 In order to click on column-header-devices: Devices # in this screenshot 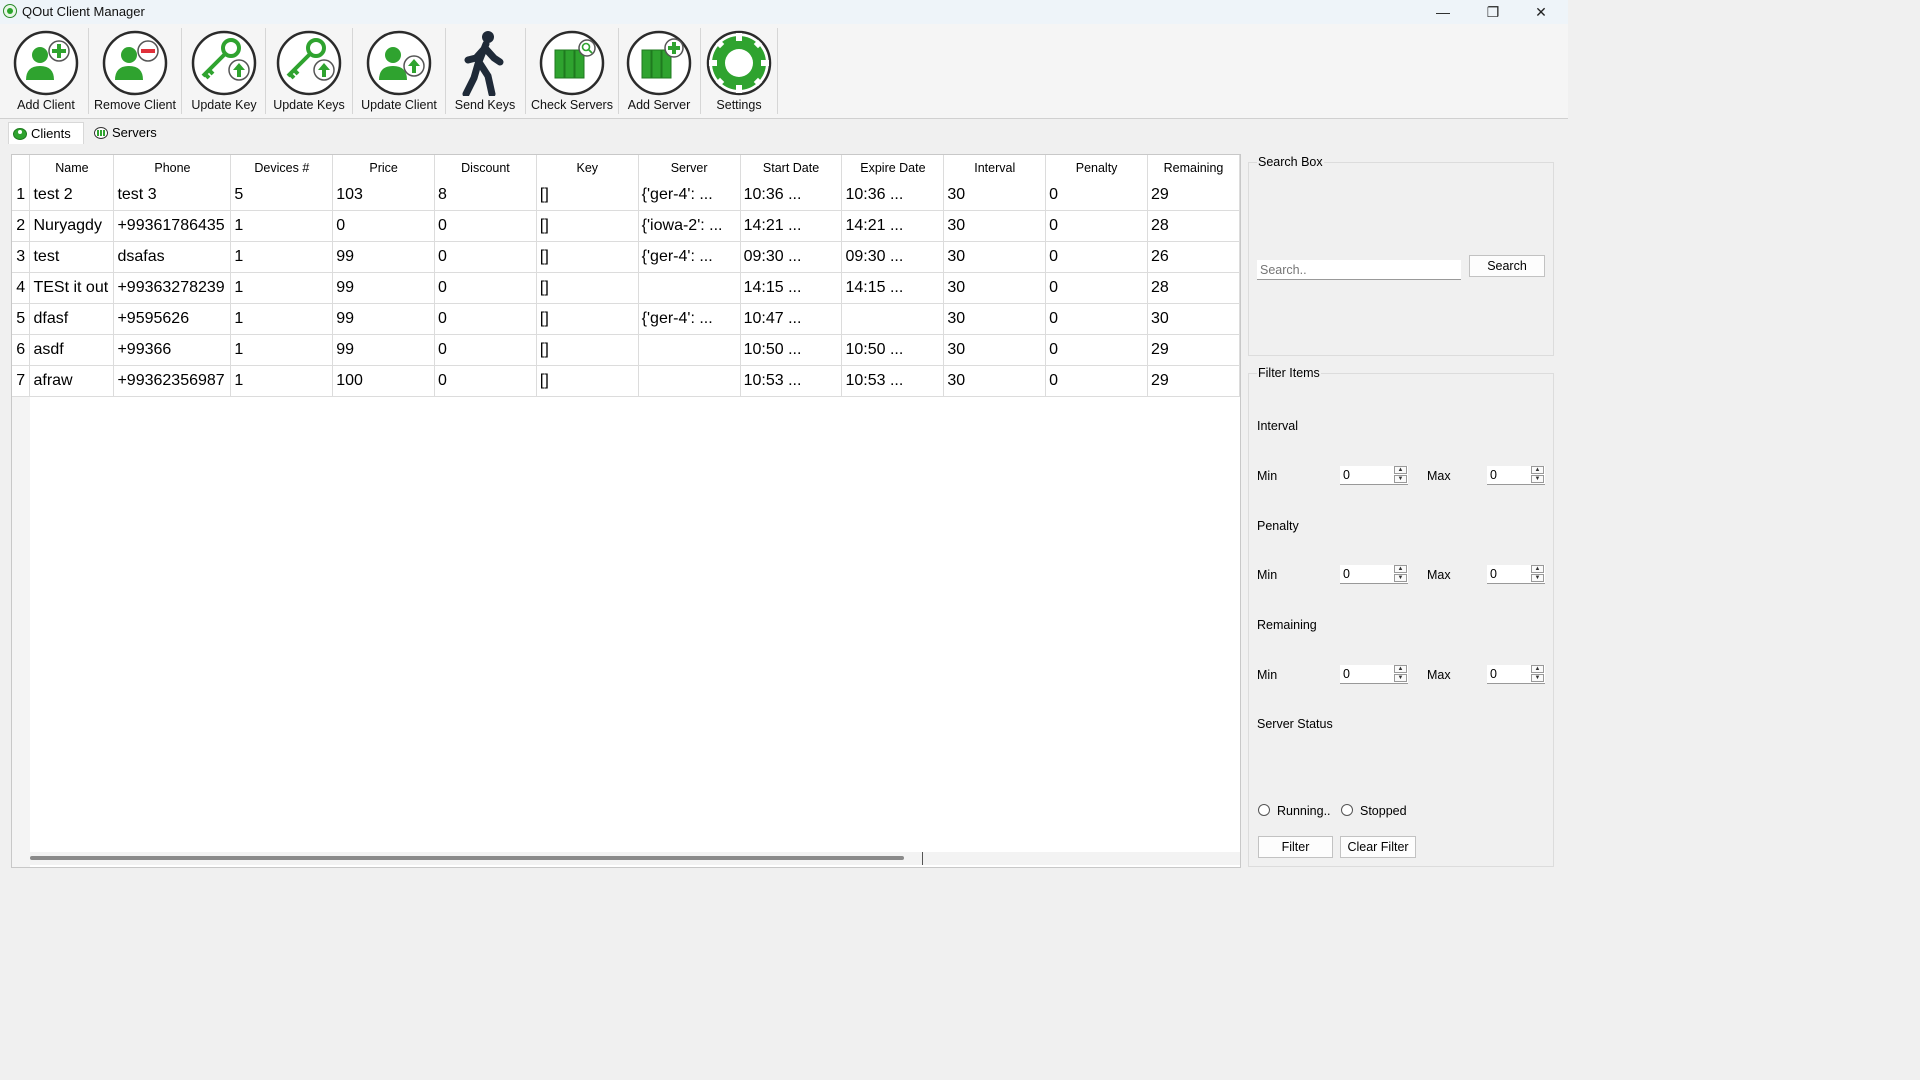, I will do `click(282, 167)`.